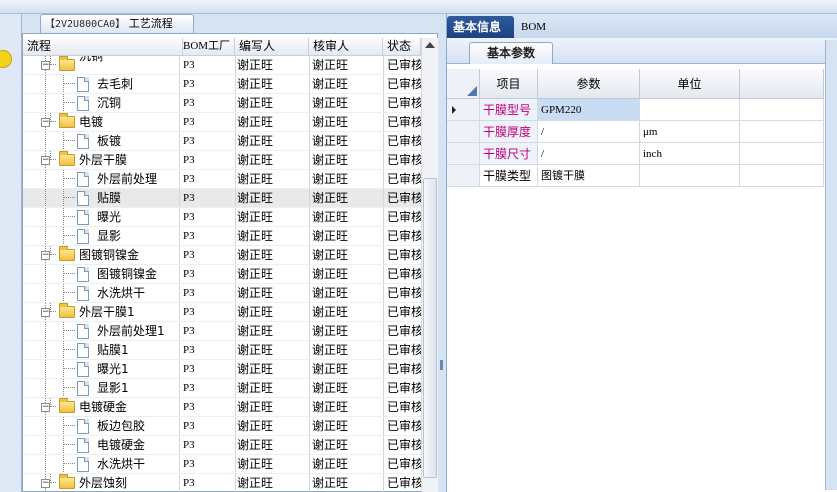 Image resolution: width=837 pixels, height=492 pixels. I want to click on tree-node: − 电镀, so click(100, 122).